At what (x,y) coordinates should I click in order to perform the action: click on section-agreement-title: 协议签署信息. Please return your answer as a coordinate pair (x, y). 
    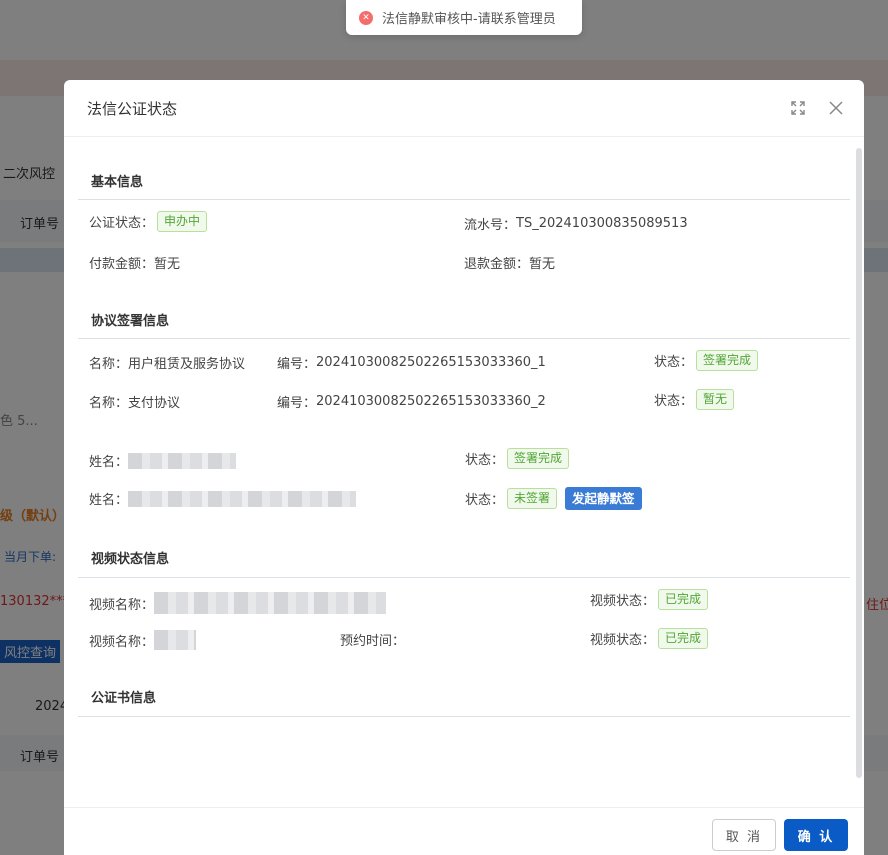
    Looking at the image, I should click on (130, 321).